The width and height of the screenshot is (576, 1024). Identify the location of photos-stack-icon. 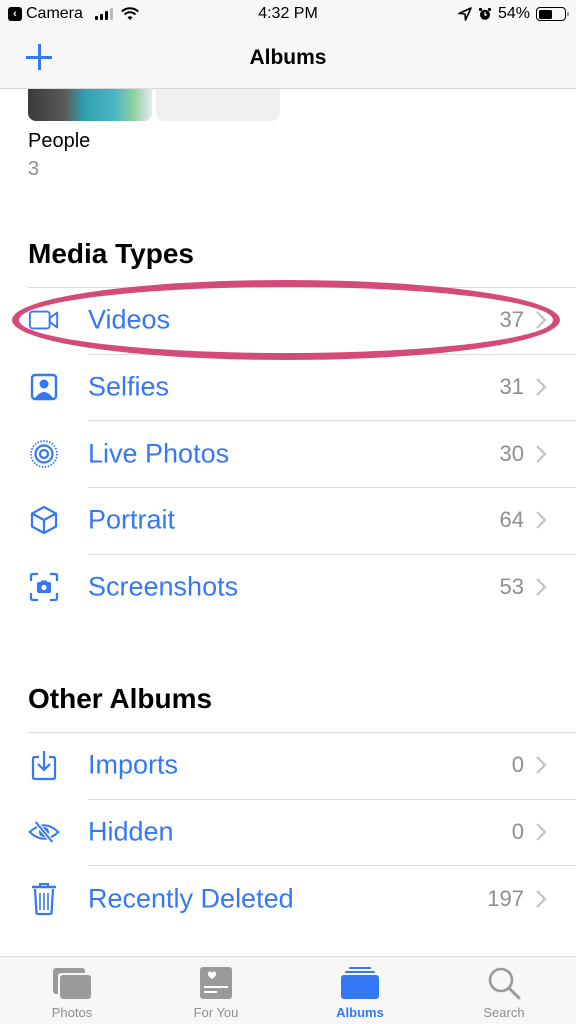
(72, 983).